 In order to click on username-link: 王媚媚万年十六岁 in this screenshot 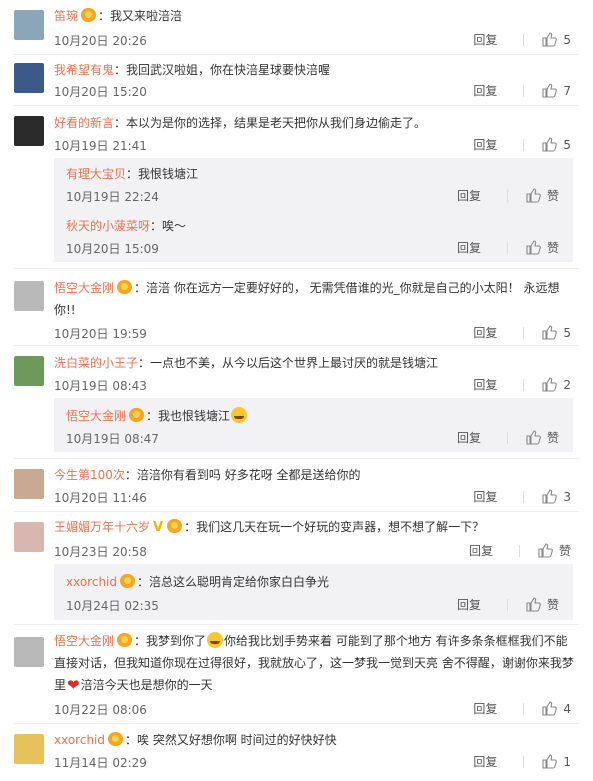, I will do `click(102, 527)`.